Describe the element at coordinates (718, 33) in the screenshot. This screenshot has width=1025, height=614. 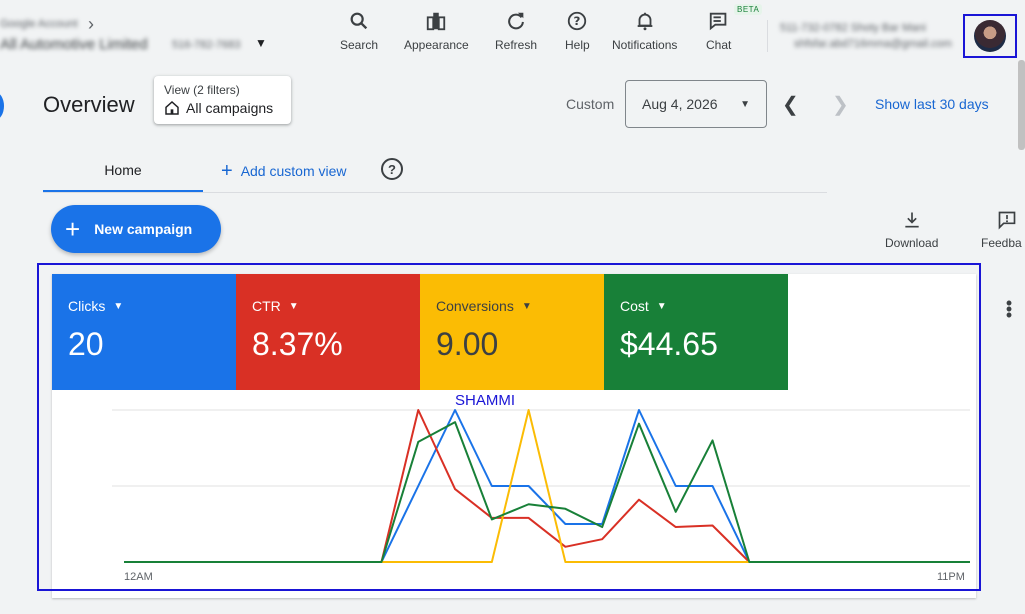
I see `chat-button: Chat` at that location.